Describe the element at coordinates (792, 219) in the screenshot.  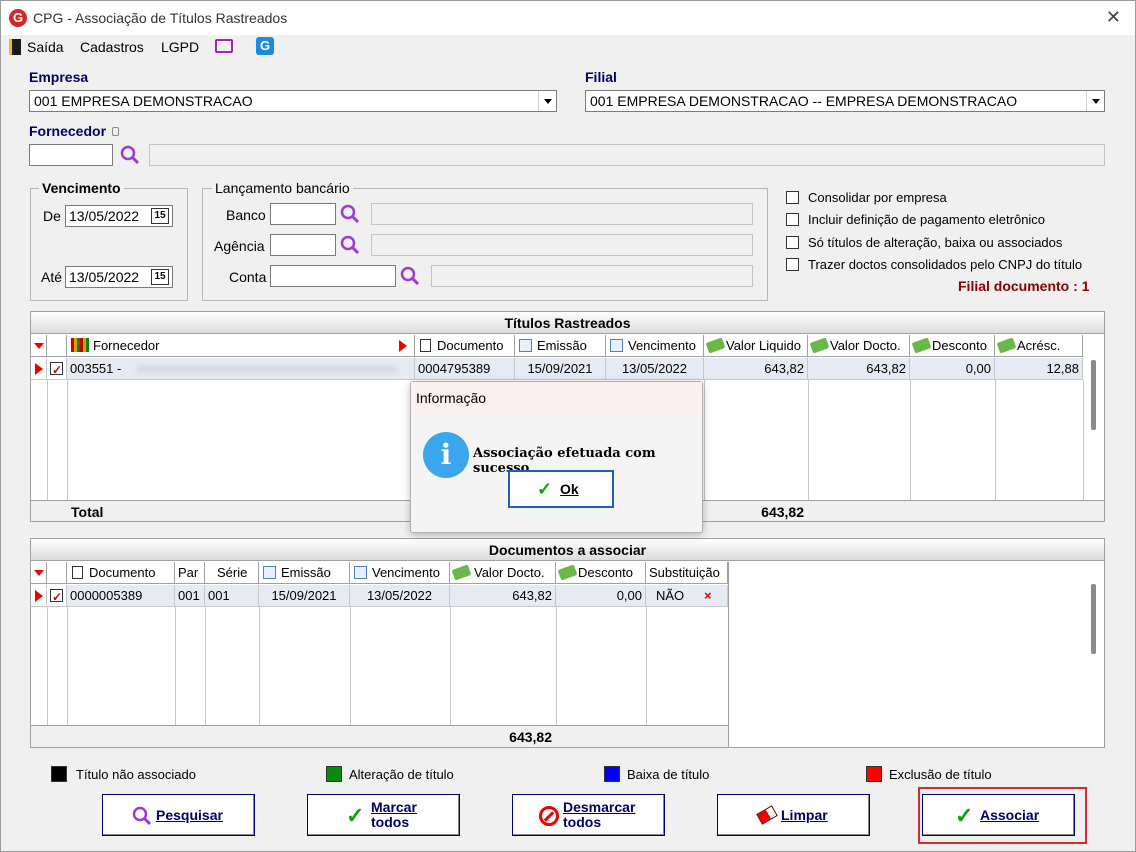
I see `pagamento-eletronico-checkbox` at that location.